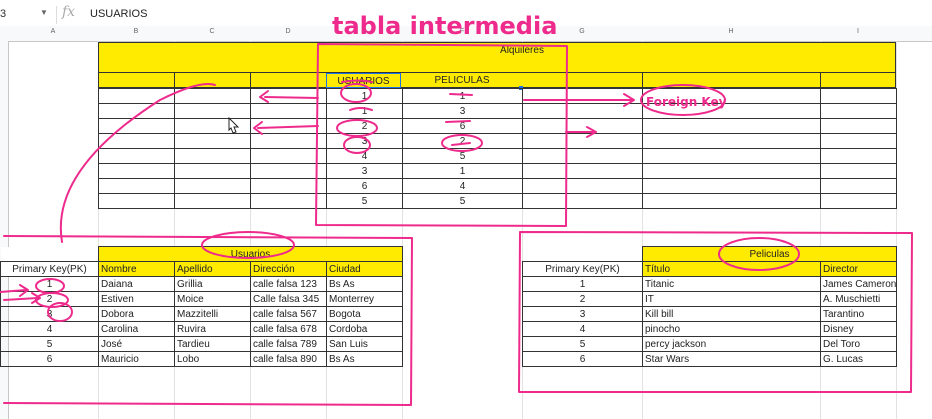 This screenshot has height=419, width=932. I want to click on peliculas-director-cell: James Cameron, so click(858, 284).